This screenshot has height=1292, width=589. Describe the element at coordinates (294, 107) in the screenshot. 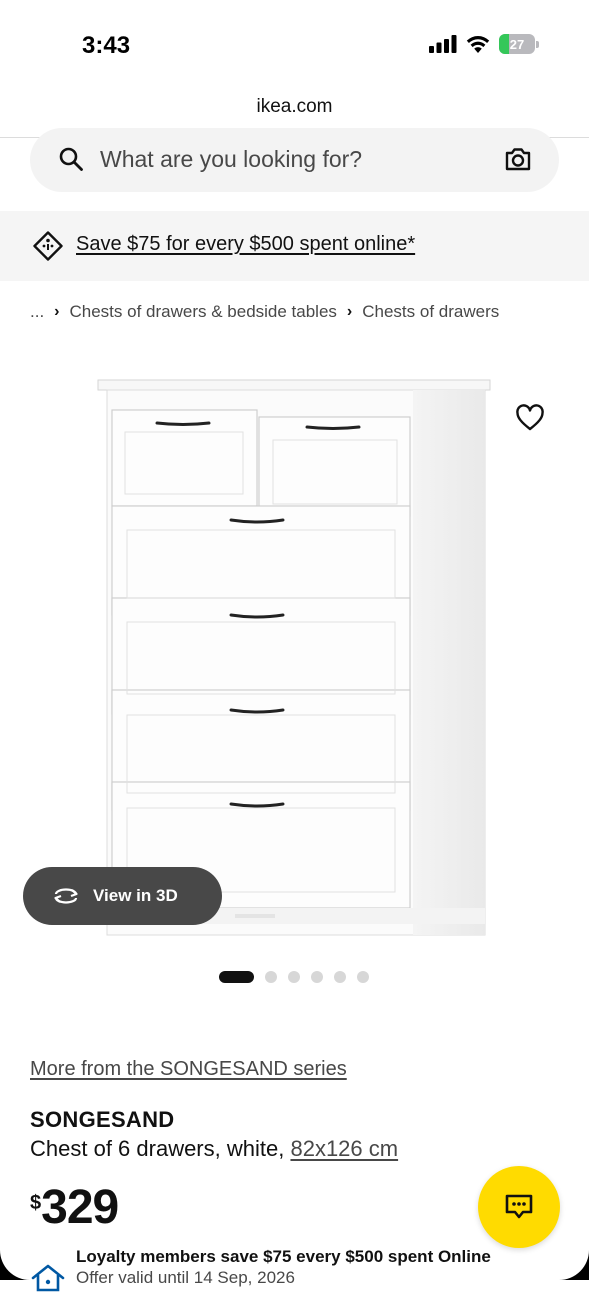

I see `browser-url: ikea.com` at that location.